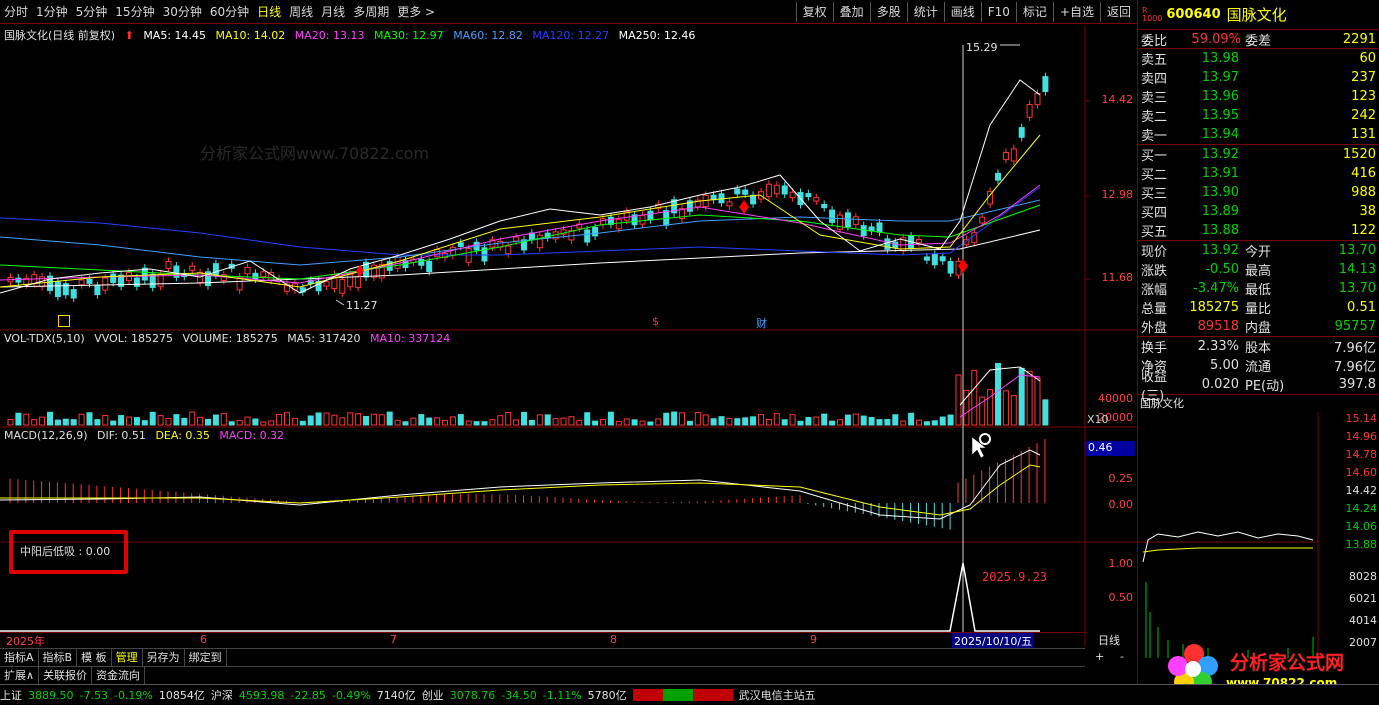  Describe the element at coordinates (520, 490) in the screenshot. I see `dea-line` at that location.